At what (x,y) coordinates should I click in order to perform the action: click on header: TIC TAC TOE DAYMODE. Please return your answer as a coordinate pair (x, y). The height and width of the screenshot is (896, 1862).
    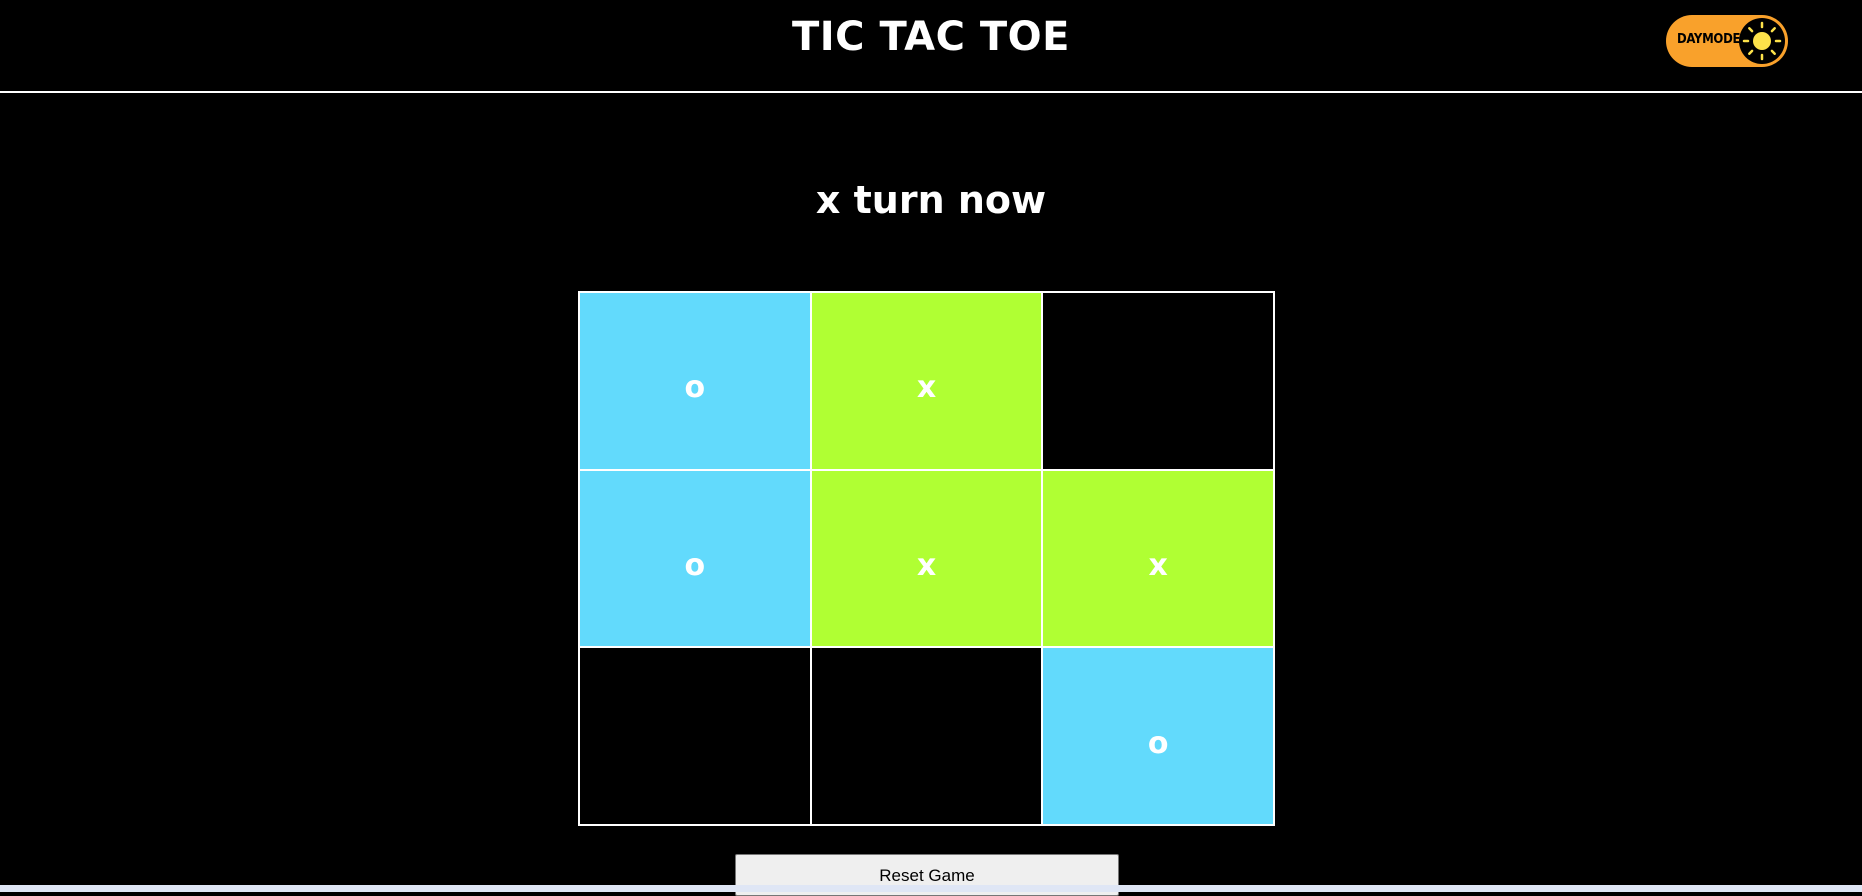
    Looking at the image, I should click on (931, 46).